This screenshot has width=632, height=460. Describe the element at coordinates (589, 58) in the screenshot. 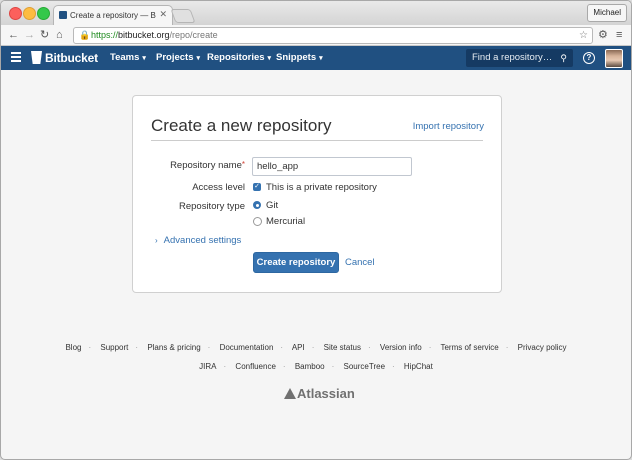

I see `help-icon: ?` at that location.